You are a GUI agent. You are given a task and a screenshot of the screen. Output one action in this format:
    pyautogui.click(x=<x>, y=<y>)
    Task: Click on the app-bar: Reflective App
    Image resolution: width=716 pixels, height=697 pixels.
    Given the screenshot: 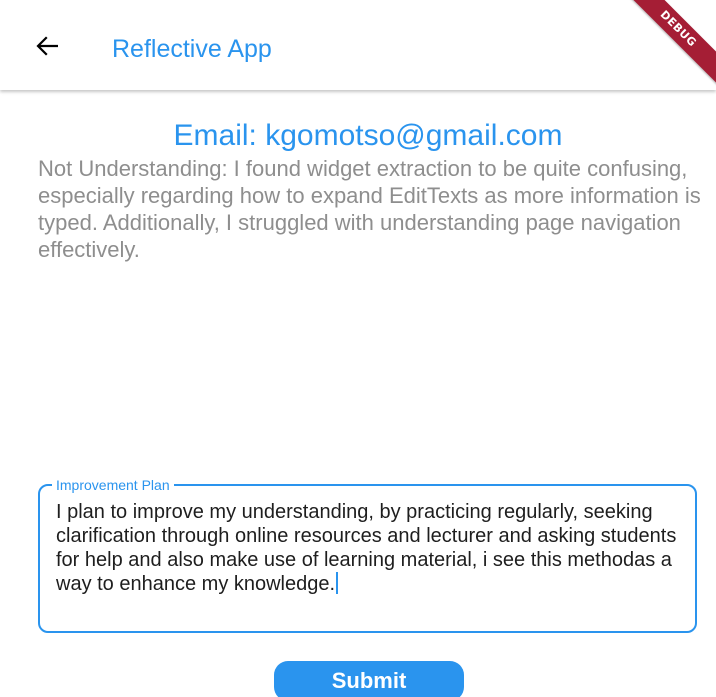 What is the action you would take?
    pyautogui.click(x=358, y=45)
    